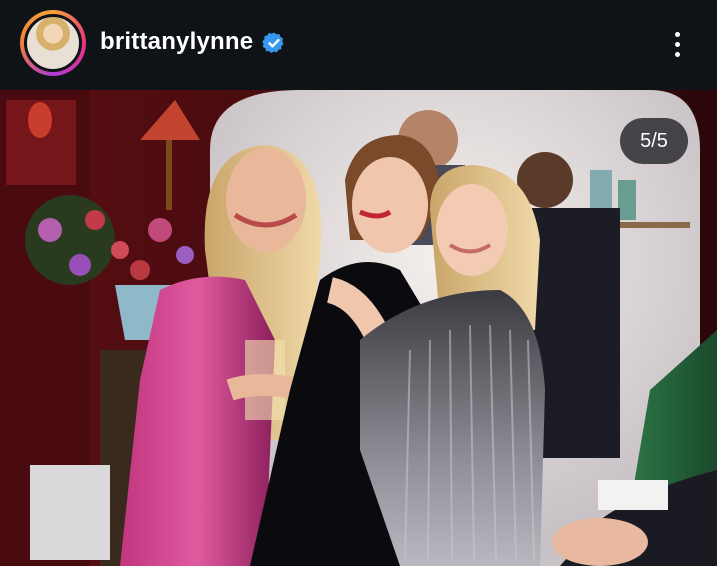 The height and width of the screenshot is (566, 717). I want to click on username-link: brittanylynne, so click(176, 42).